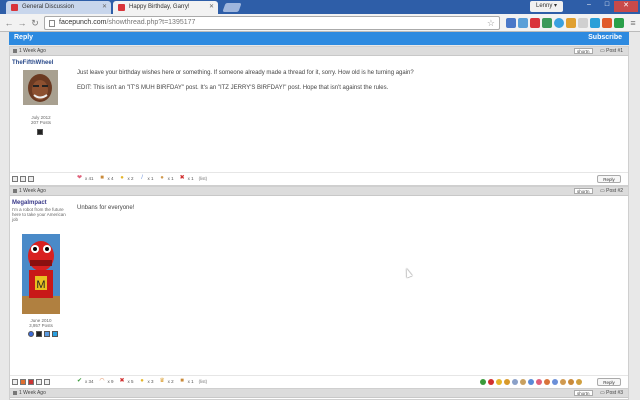  What do you see at coordinates (102, 381) in the screenshot?
I see `rainbow-icon: ◠` at bounding box center [102, 381].